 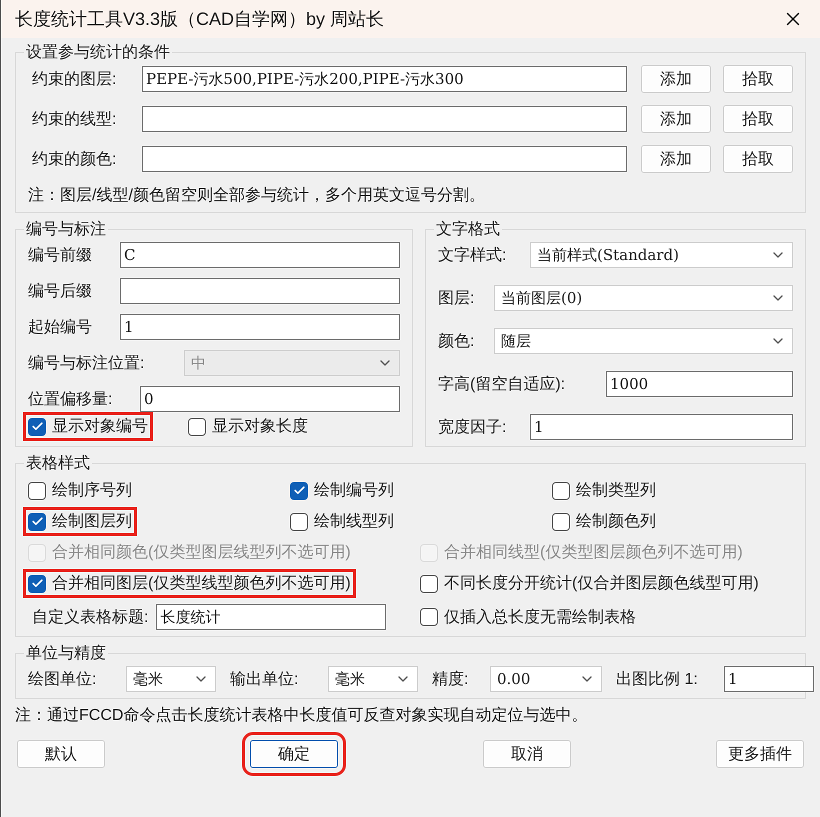 I want to click on checkbox-option: 显示对象长度, so click(x=248, y=426).